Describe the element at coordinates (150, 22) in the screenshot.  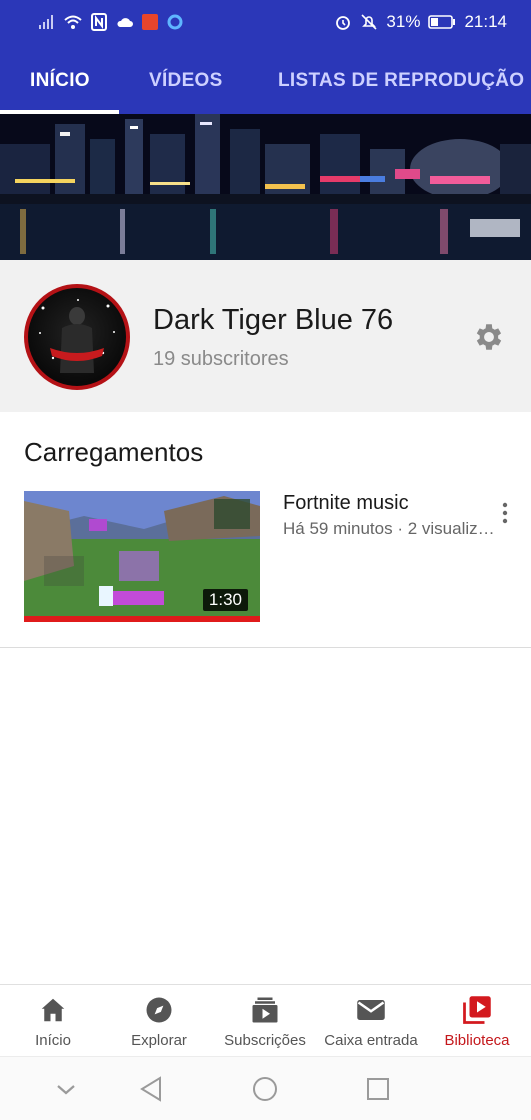
I see `notification-app-icon` at that location.